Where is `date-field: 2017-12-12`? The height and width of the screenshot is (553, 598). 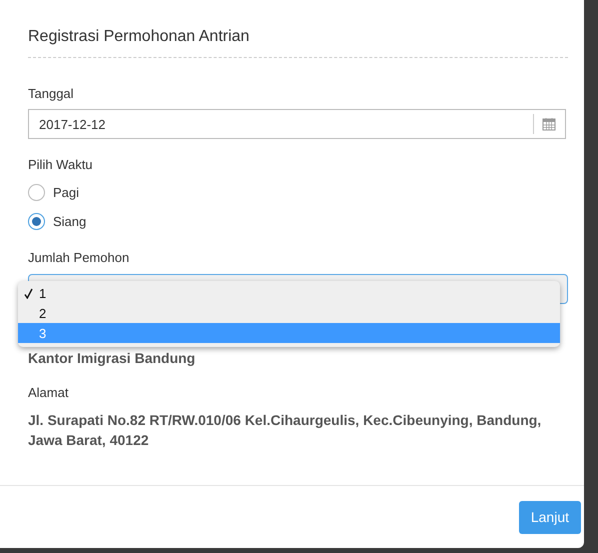
date-field: 2017-12-12 is located at coordinates (297, 124).